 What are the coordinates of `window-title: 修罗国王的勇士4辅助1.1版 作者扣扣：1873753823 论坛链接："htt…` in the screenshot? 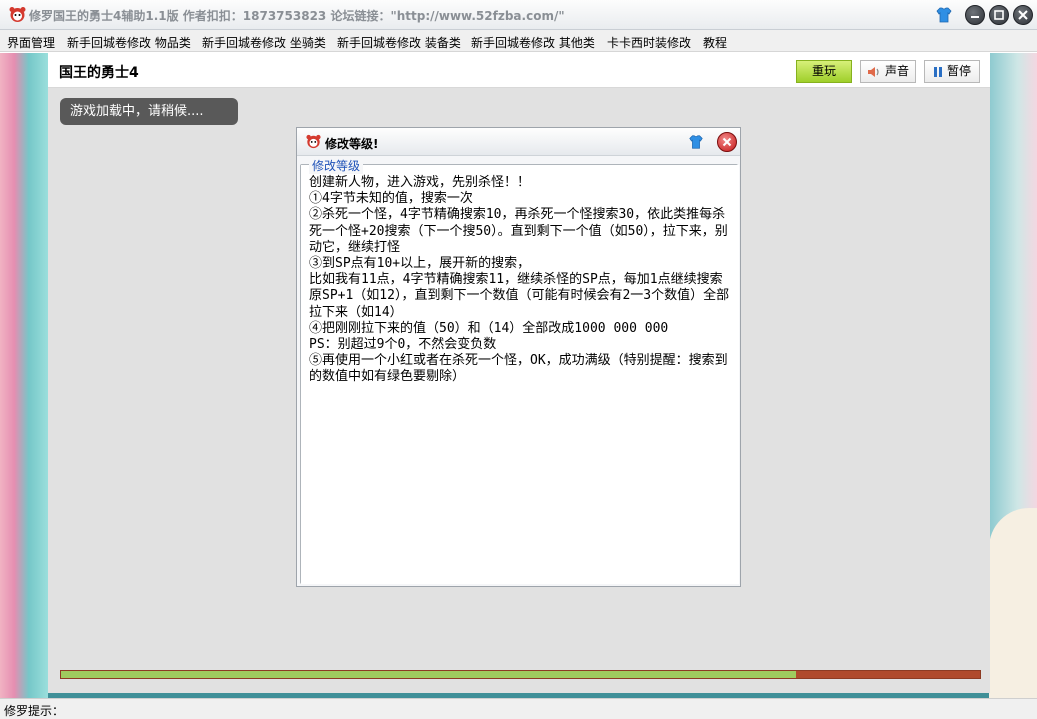 It's located at (297, 16).